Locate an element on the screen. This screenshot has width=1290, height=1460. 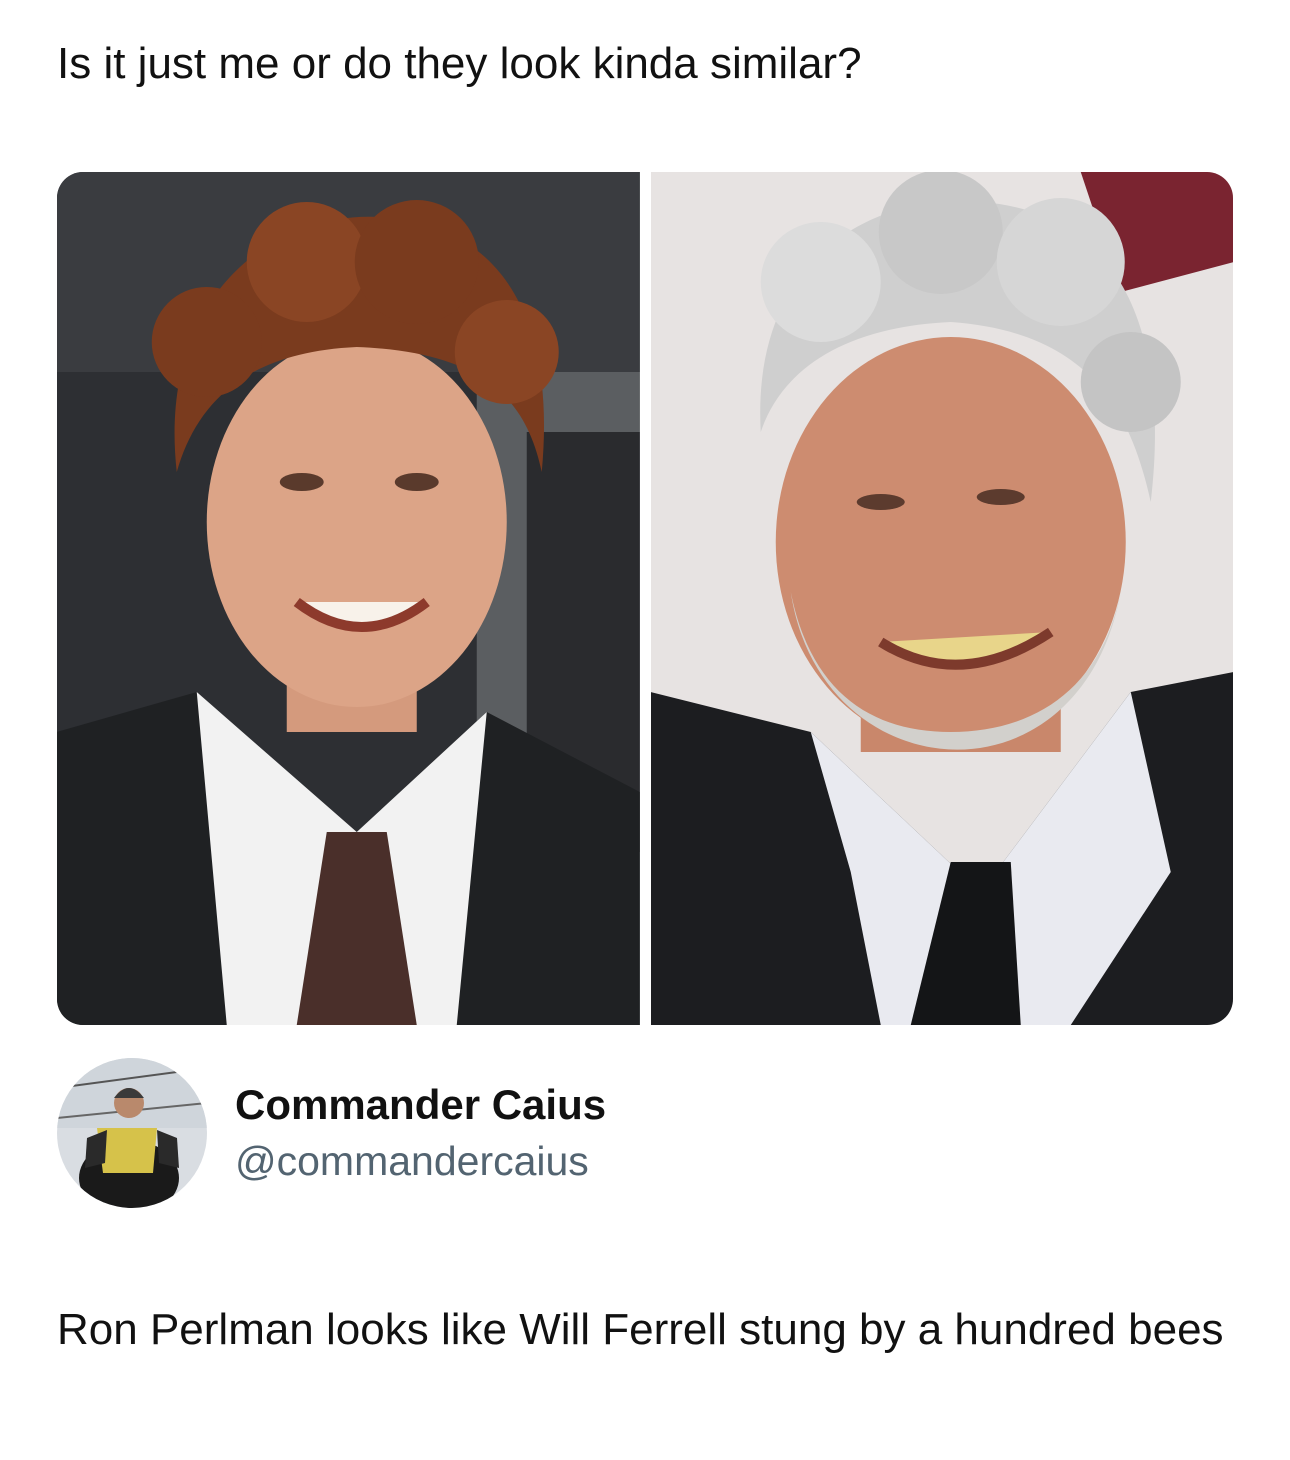
display-name: Commander Caius is located at coordinates (420, 1105).